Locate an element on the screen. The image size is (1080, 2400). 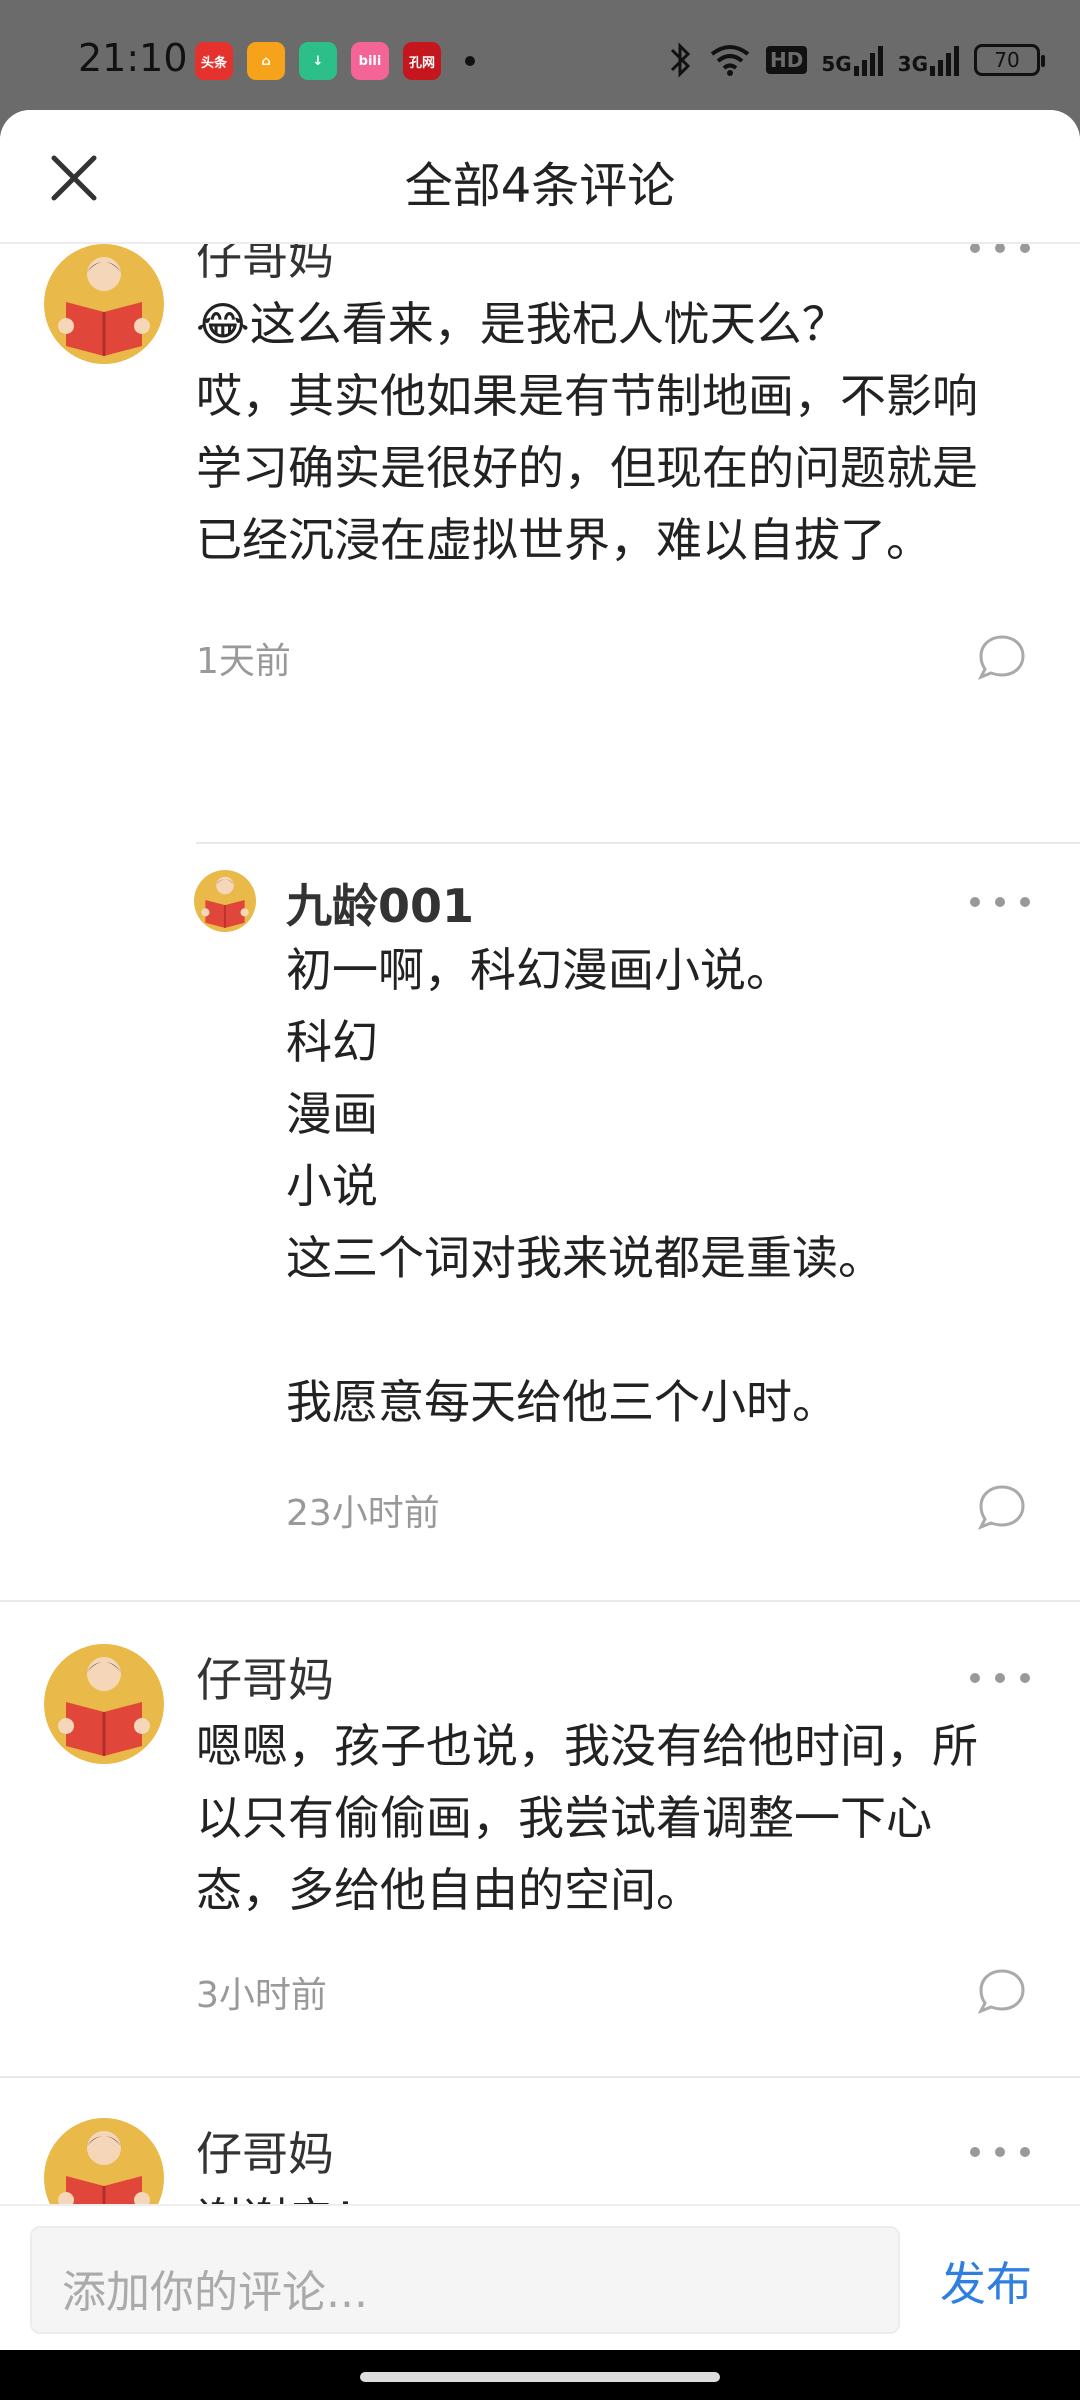
signal-5g-label: 5G is located at coordinates (836, 64).